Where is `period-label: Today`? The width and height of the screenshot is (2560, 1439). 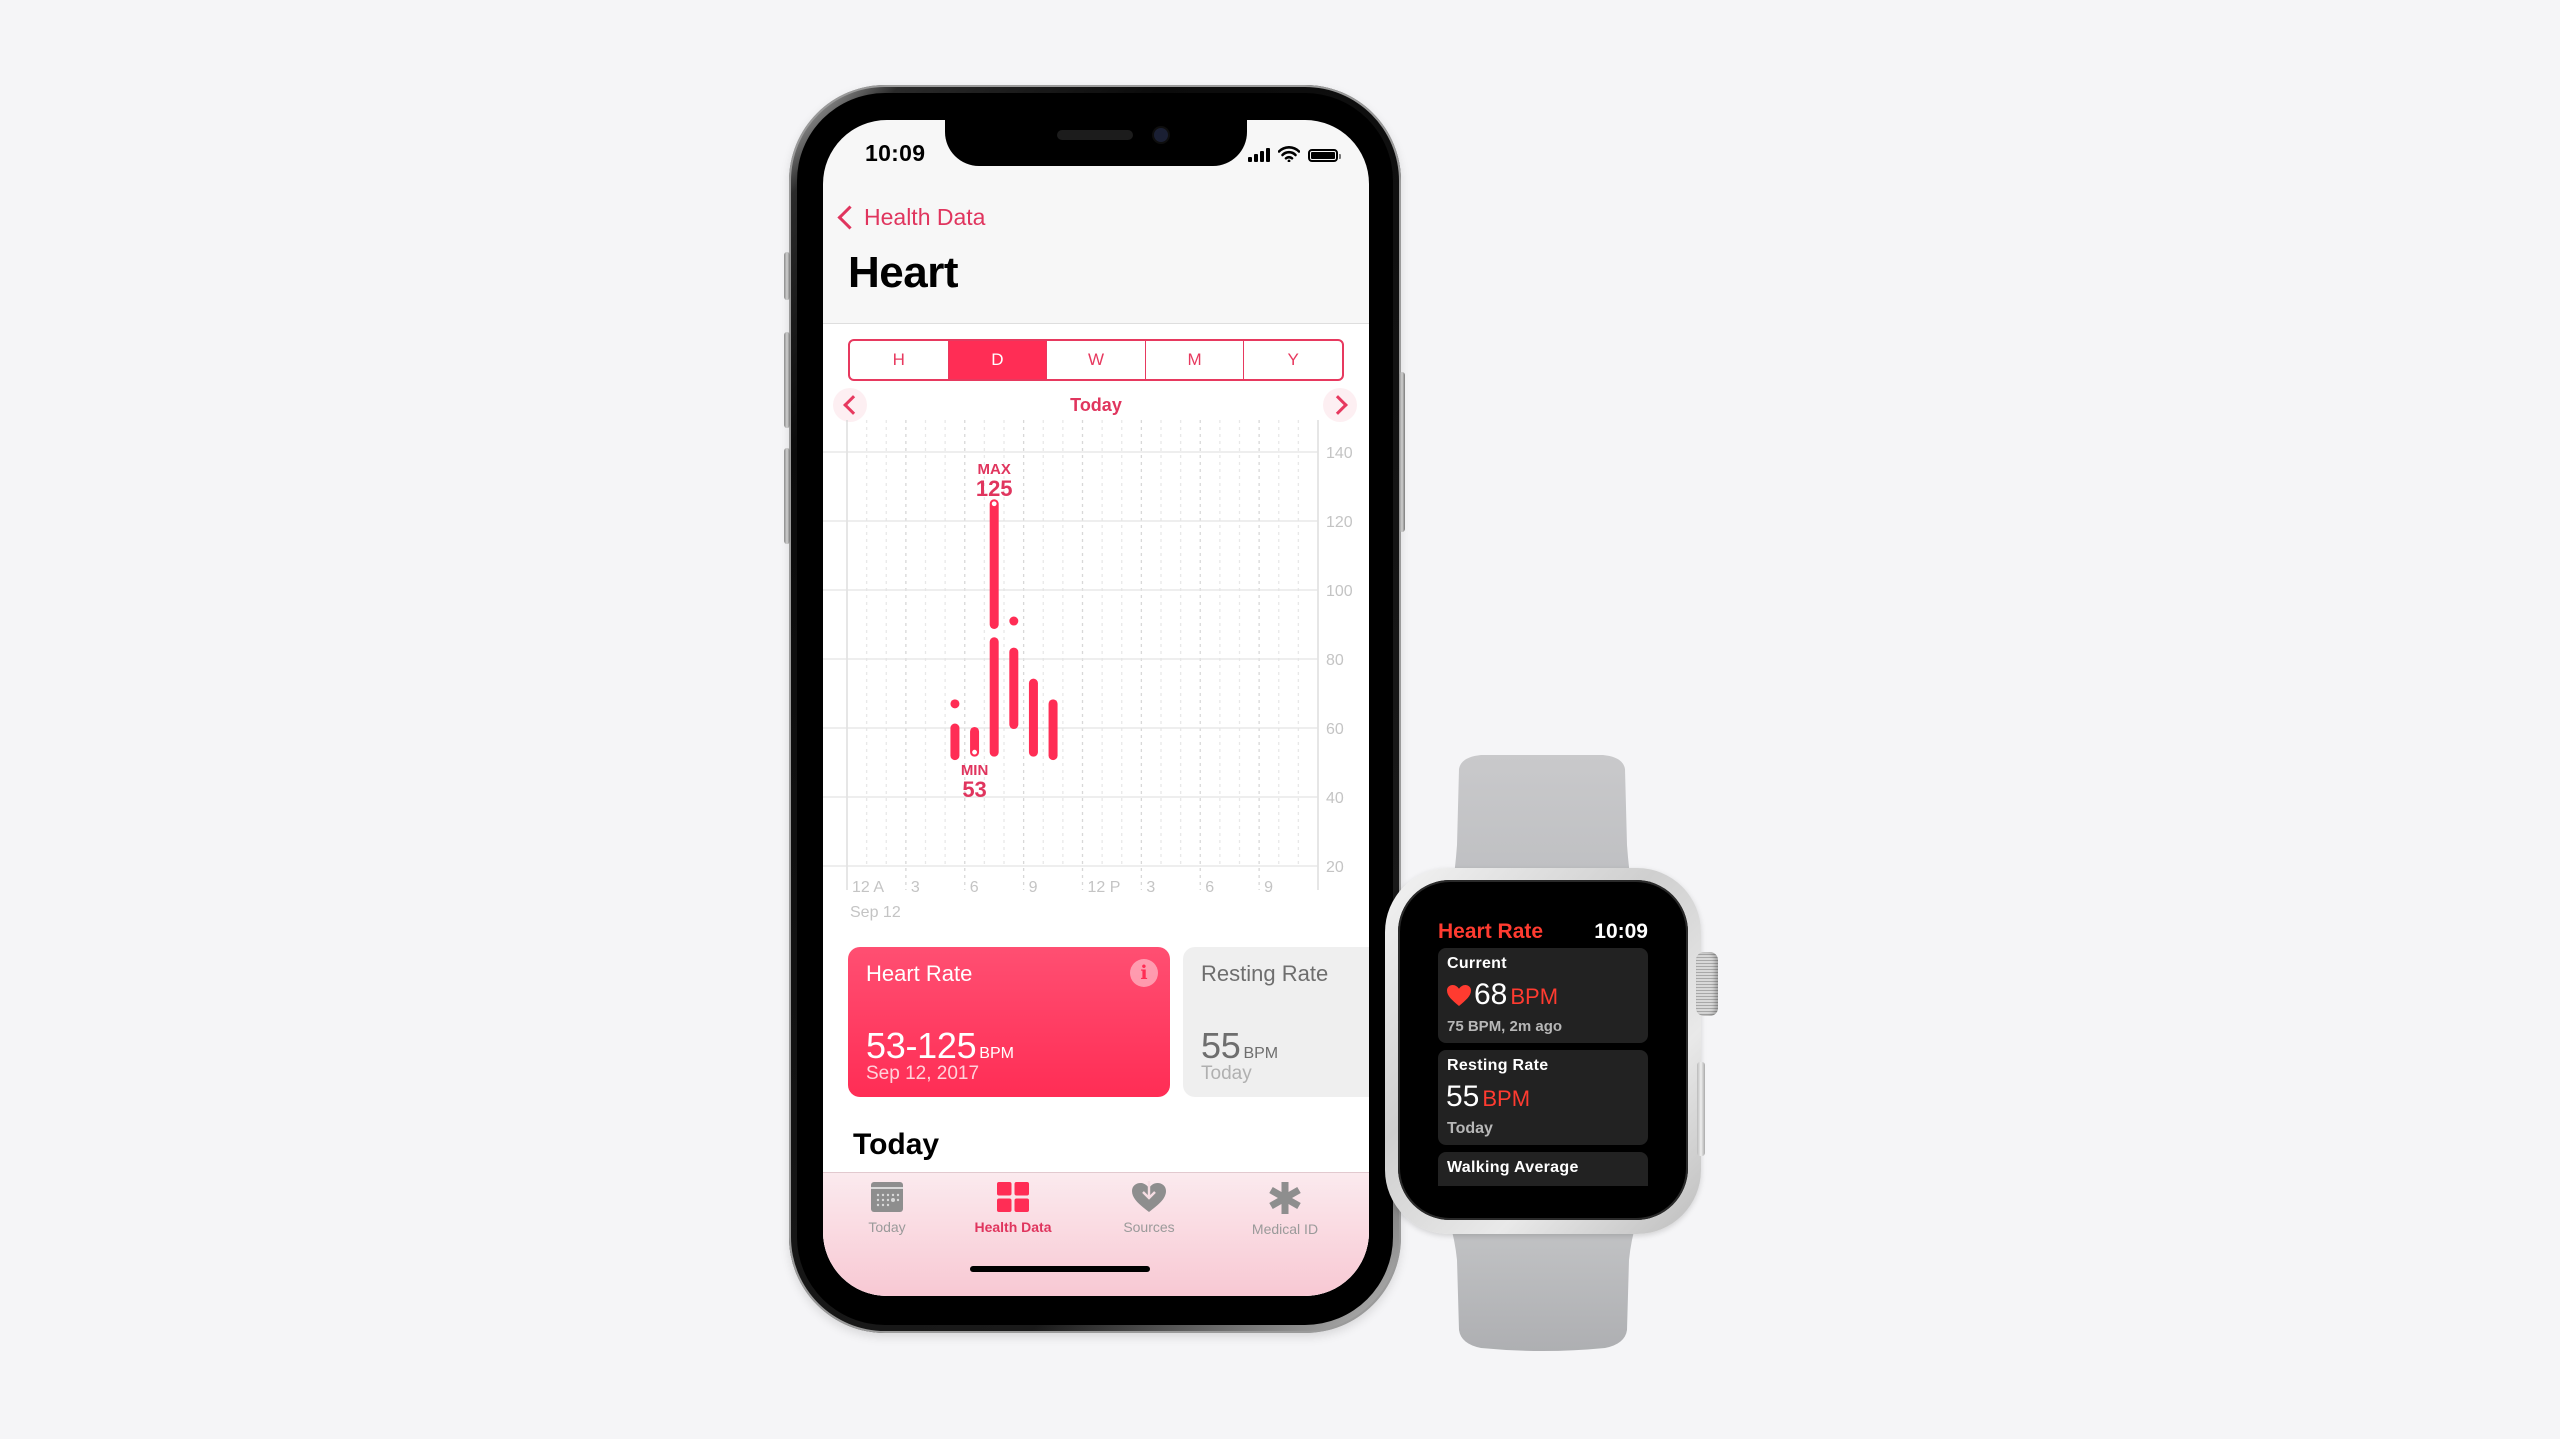
period-label: Today is located at coordinates (1096, 405).